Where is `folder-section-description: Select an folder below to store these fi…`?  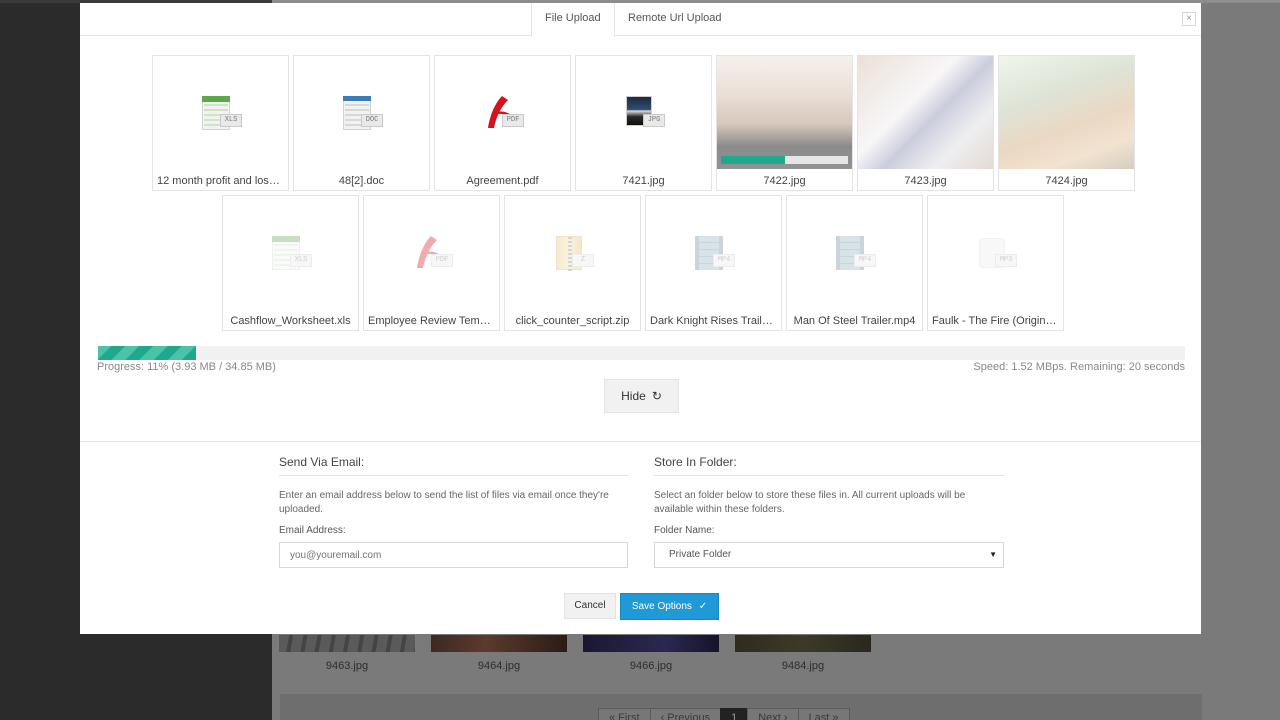 folder-section-description: Select an folder below to store these fi… is located at coordinates (810, 502).